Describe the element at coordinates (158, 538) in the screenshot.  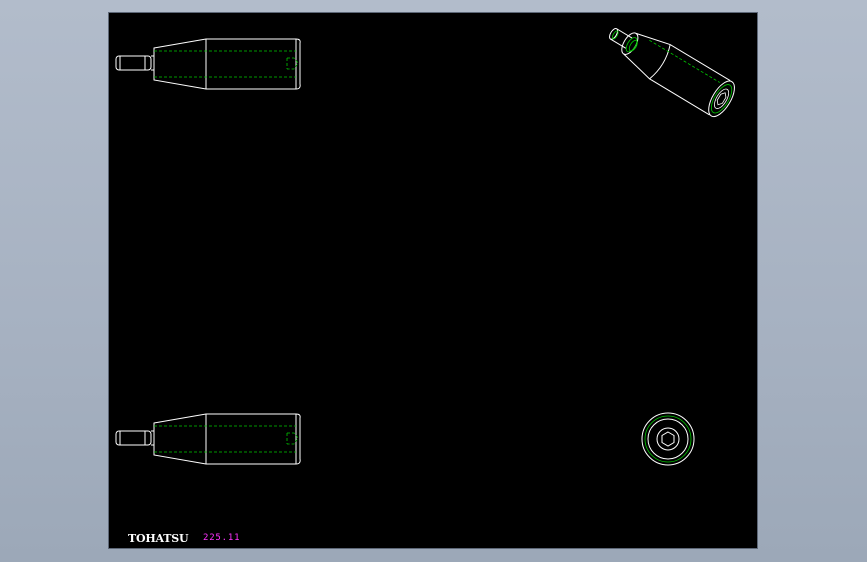
I see `brand-label: TOHATSU` at that location.